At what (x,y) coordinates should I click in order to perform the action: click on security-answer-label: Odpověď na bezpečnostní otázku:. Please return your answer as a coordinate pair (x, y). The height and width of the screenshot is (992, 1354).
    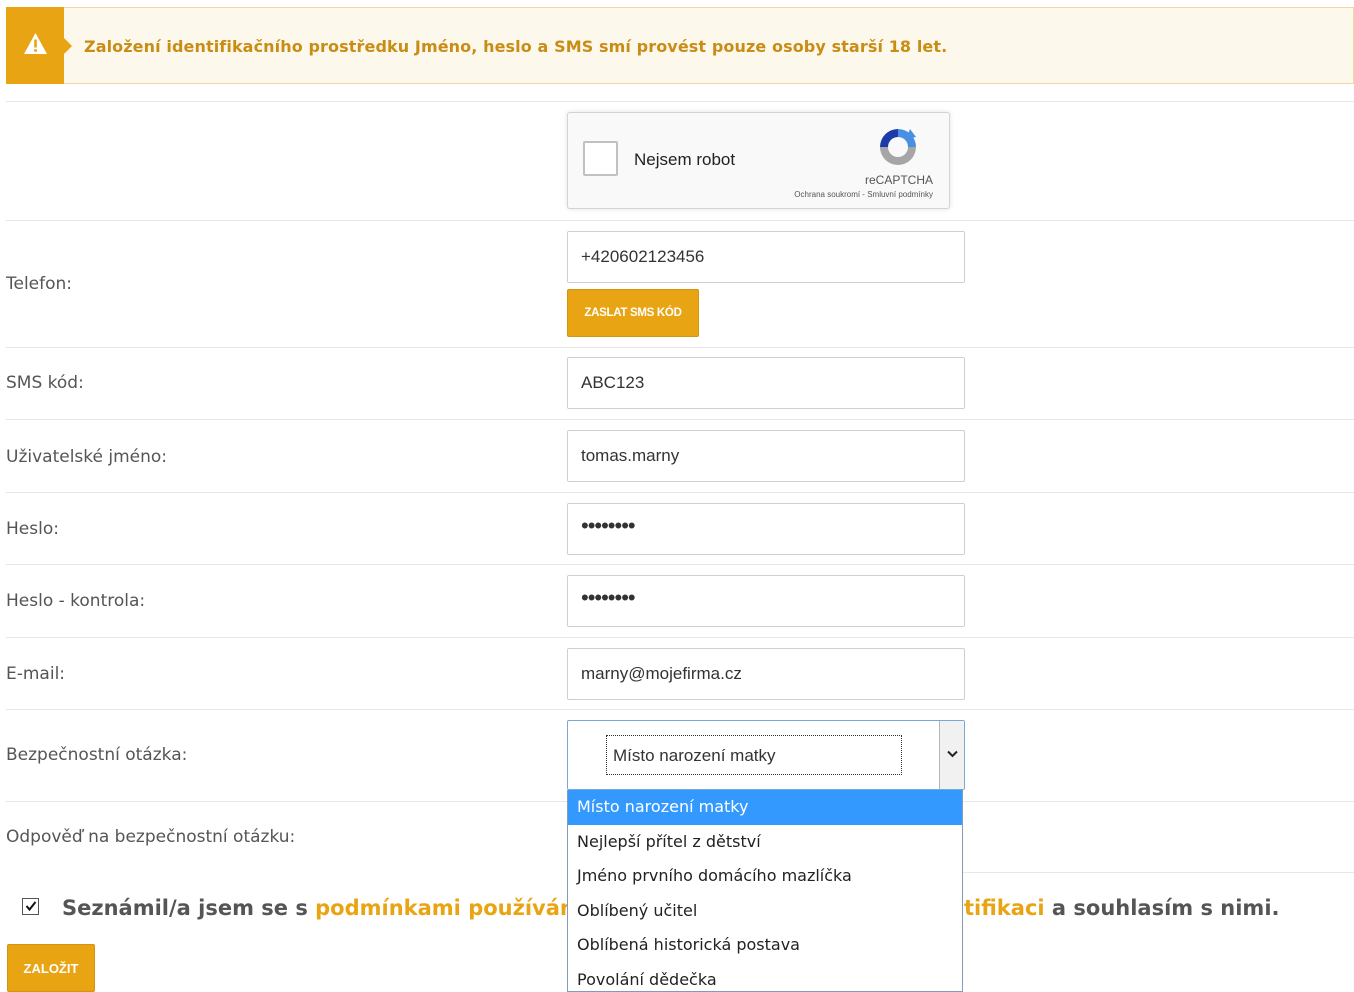
    Looking at the image, I should click on (151, 837).